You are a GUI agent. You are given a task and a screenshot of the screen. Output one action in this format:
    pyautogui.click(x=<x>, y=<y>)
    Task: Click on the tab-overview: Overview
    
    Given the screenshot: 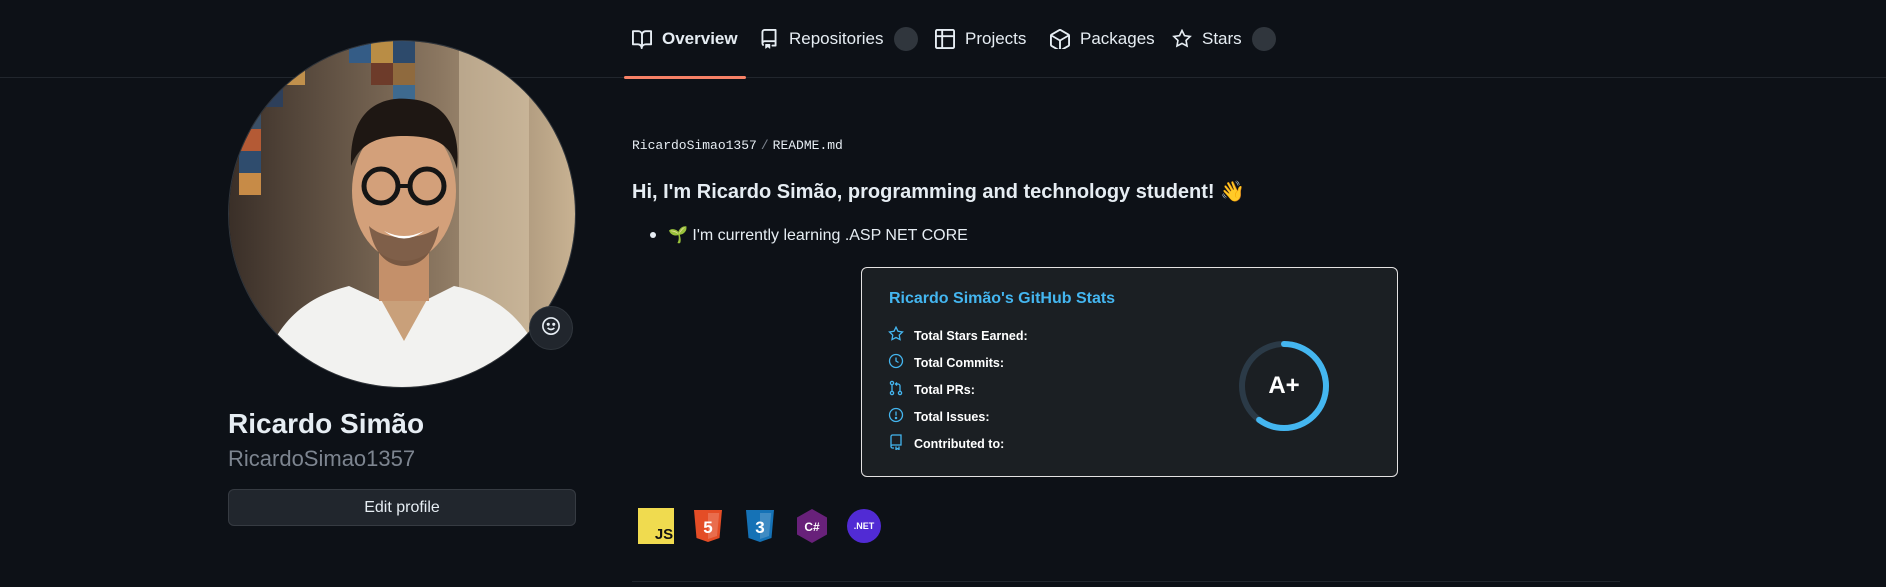 What is the action you would take?
    pyautogui.click(x=685, y=39)
    